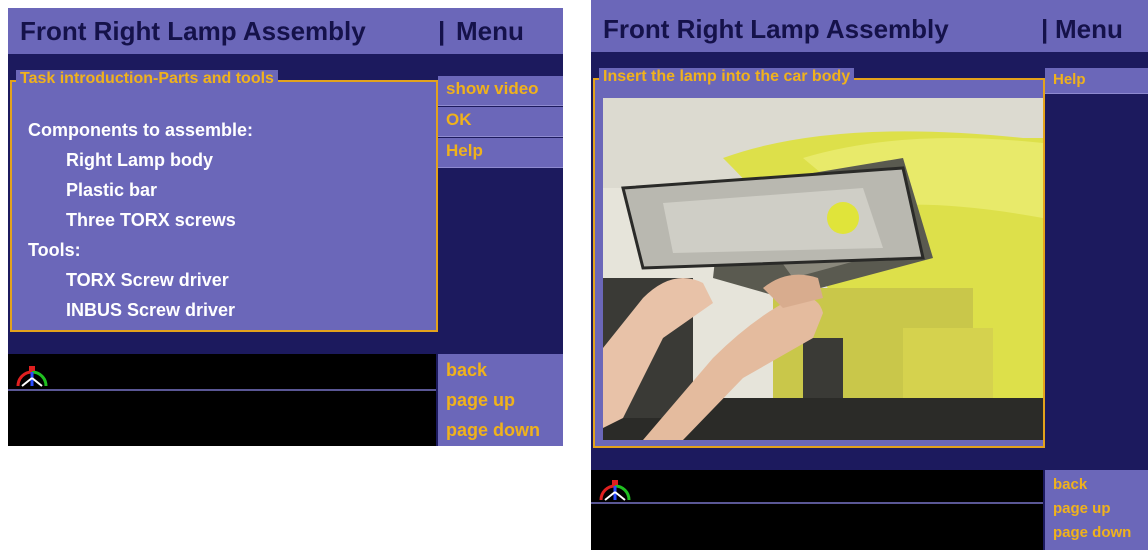 The height and width of the screenshot is (550, 1148). Describe the element at coordinates (141, 130) in the screenshot. I see `components-heading: Components to assemble:` at that location.